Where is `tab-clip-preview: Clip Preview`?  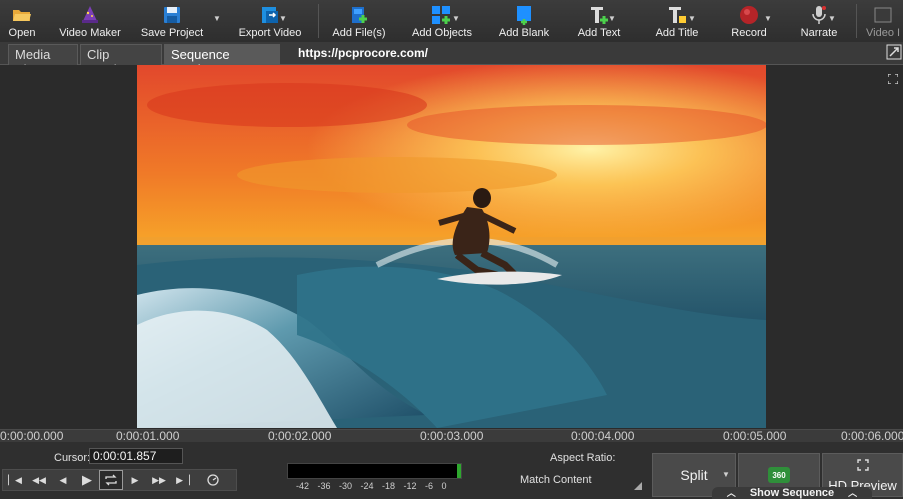
tab-clip-preview: Clip Preview is located at coordinates (121, 60).